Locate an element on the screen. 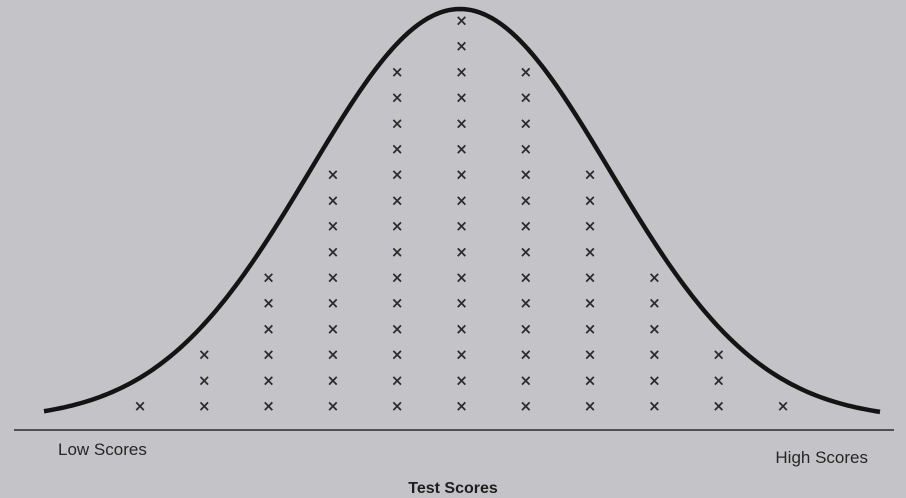 Image resolution: width=906 pixels, height=498 pixels. x-axis-title: Test Scores is located at coordinates (453, 488).